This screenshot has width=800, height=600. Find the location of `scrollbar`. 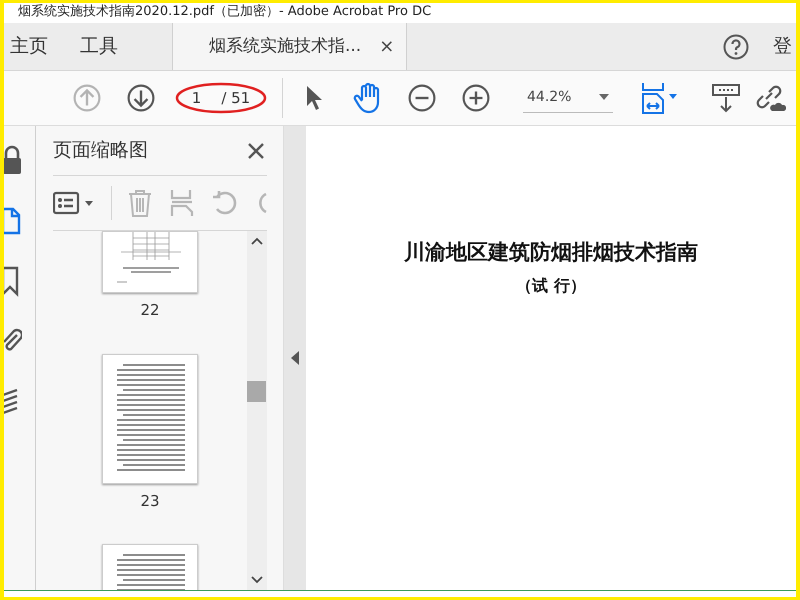

scrollbar is located at coordinates (257, 410).